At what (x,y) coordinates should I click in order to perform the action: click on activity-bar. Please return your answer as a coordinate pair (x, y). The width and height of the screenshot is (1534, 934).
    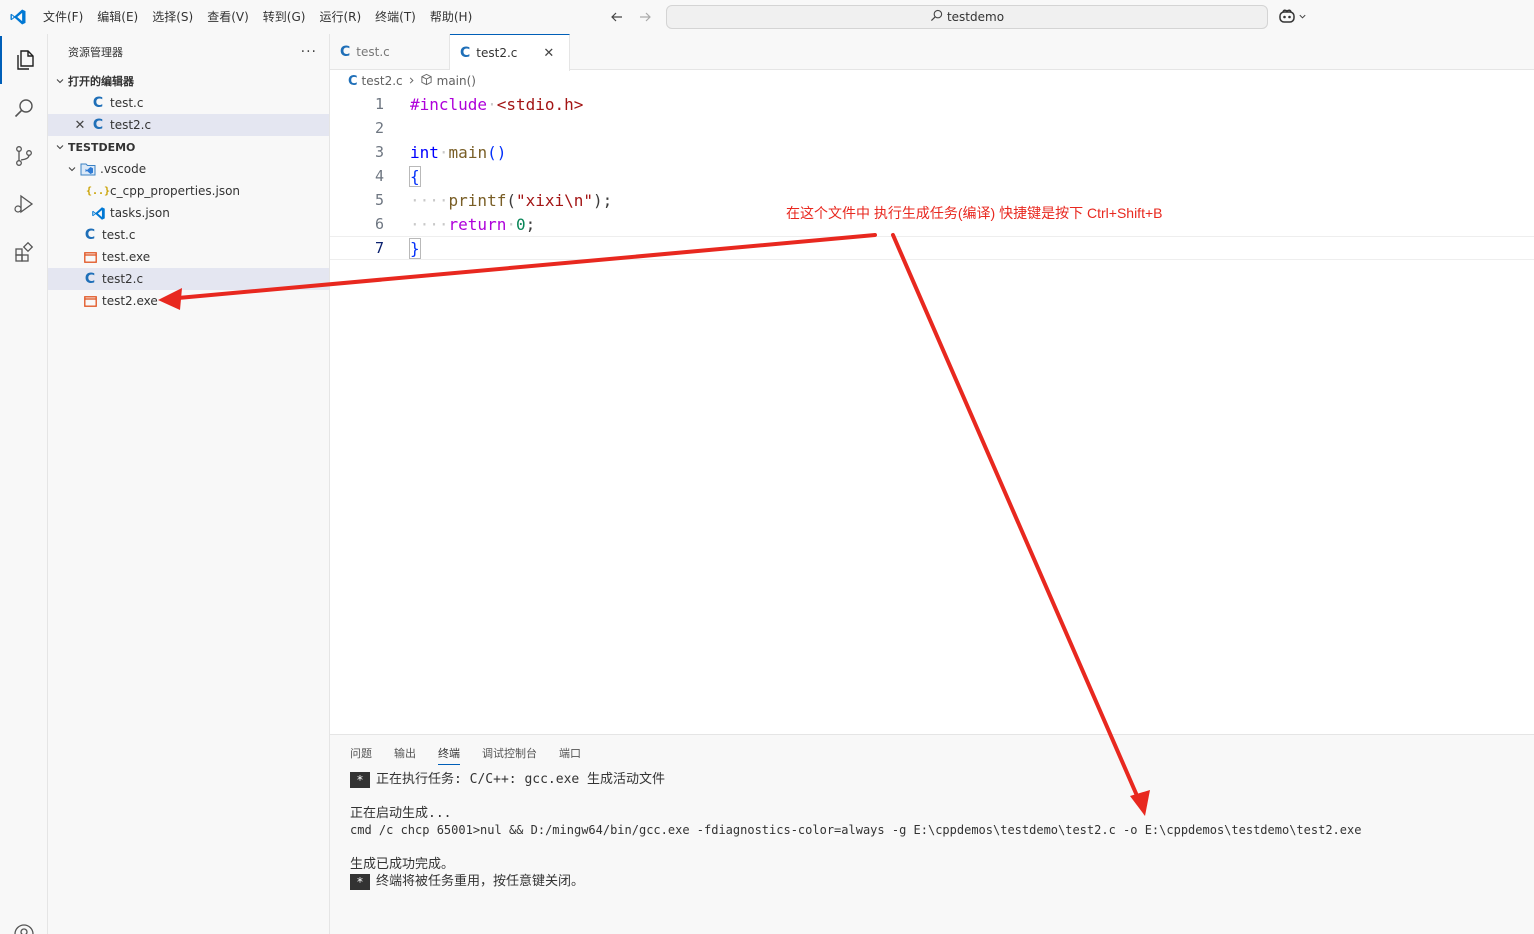
    Looking at the image, I should click on (24, 484).